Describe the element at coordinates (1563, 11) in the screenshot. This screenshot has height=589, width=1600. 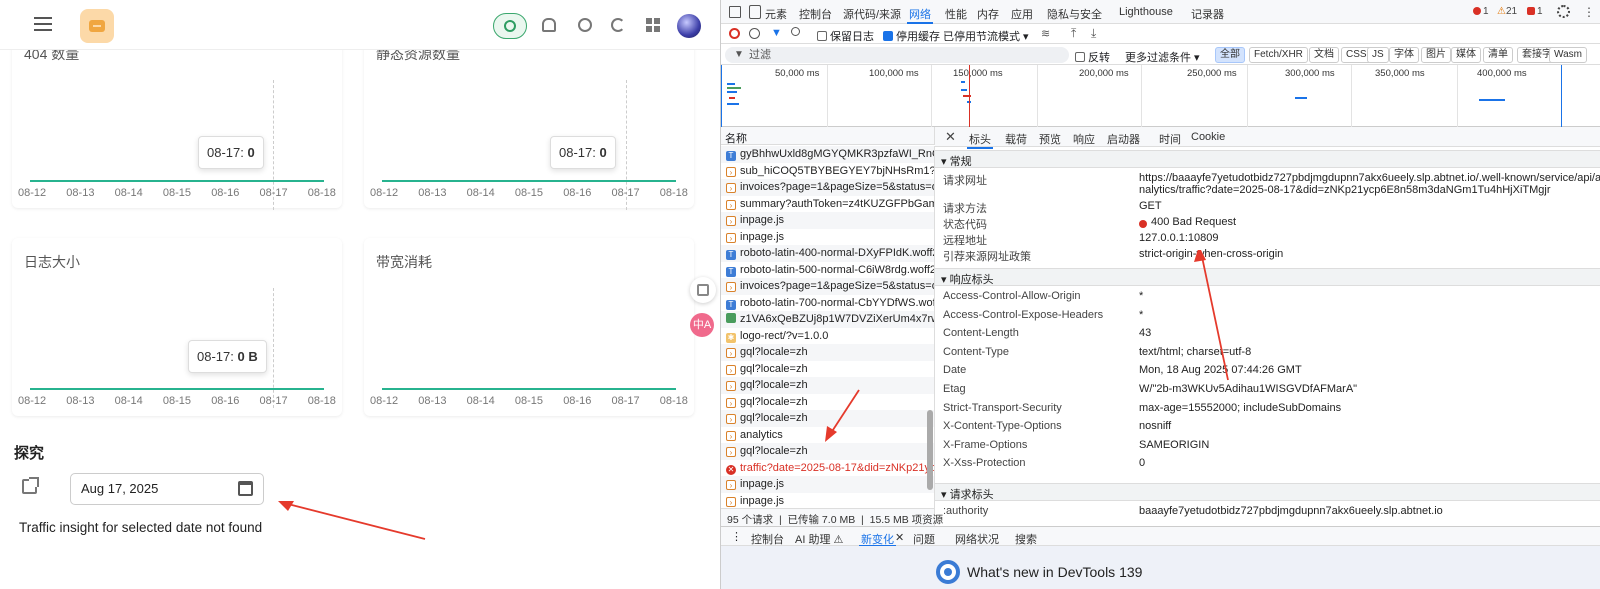
I see `settings-gear-icon` at that location.